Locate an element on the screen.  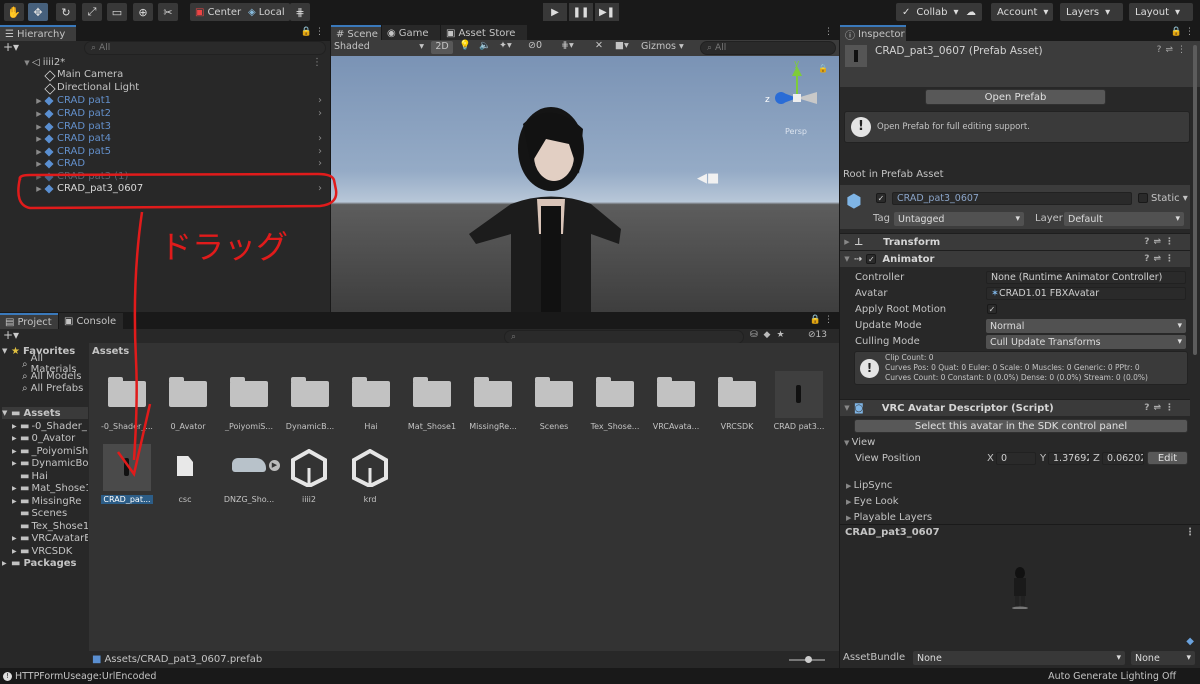
tag-icon: ◆ is located at coordinates (1190, 641).